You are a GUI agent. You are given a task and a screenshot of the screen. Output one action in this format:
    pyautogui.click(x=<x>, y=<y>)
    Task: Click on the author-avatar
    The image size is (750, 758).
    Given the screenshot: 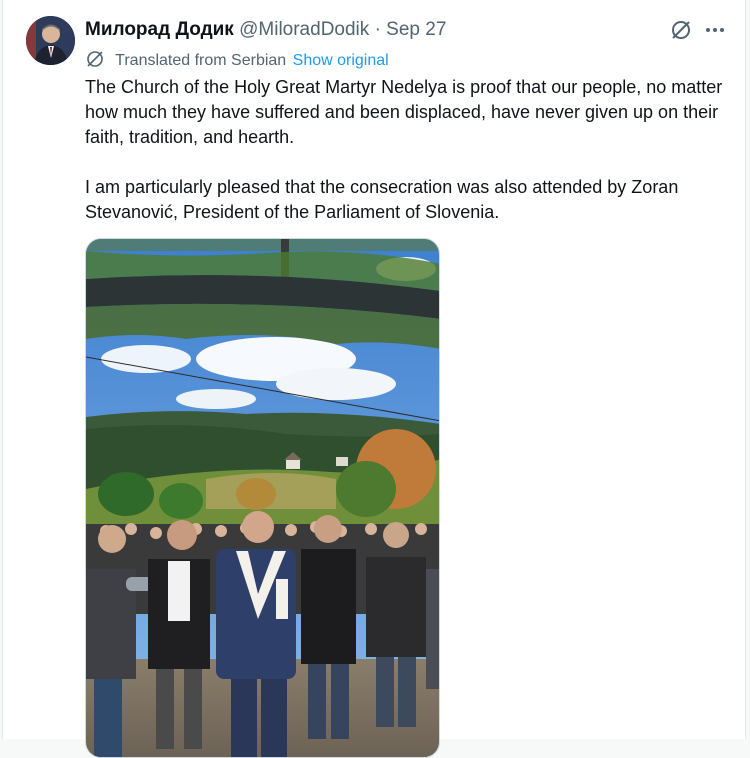 What is the action you would take?
    pyautogui.click(x=50, y=40)
    